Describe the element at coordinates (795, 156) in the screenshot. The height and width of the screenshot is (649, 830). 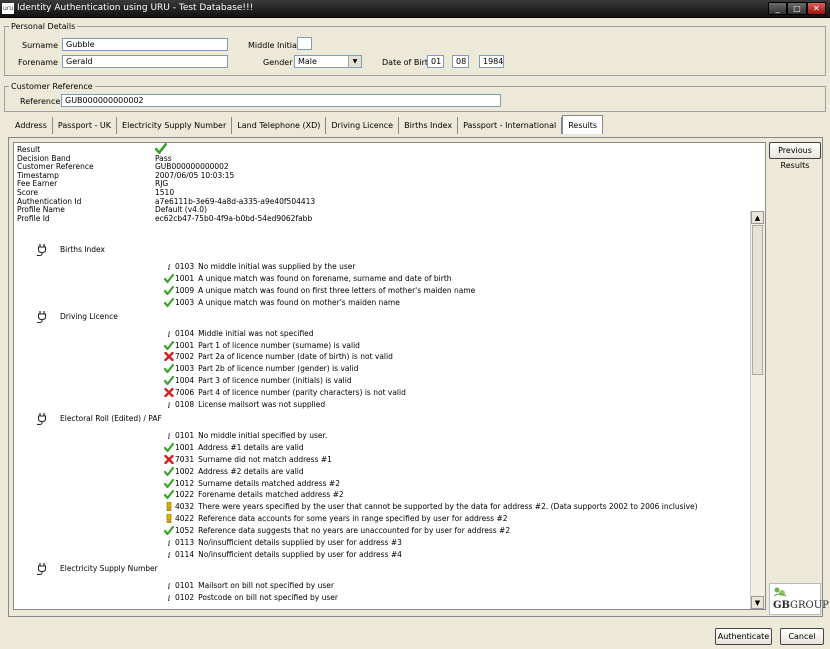
I see `previous-results-button: Previous Results` at that location.